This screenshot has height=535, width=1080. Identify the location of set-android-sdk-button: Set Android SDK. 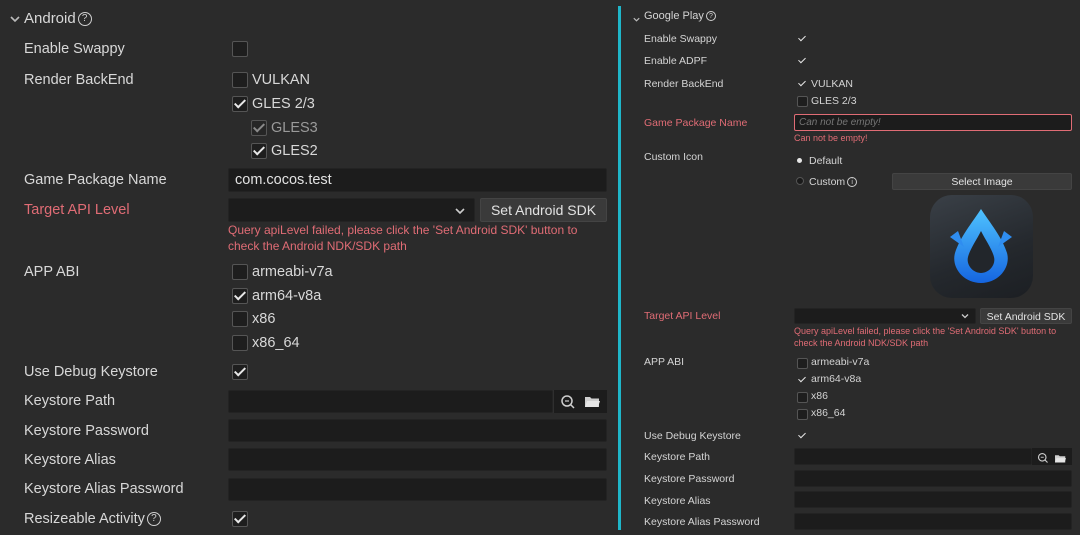
(543, 210).